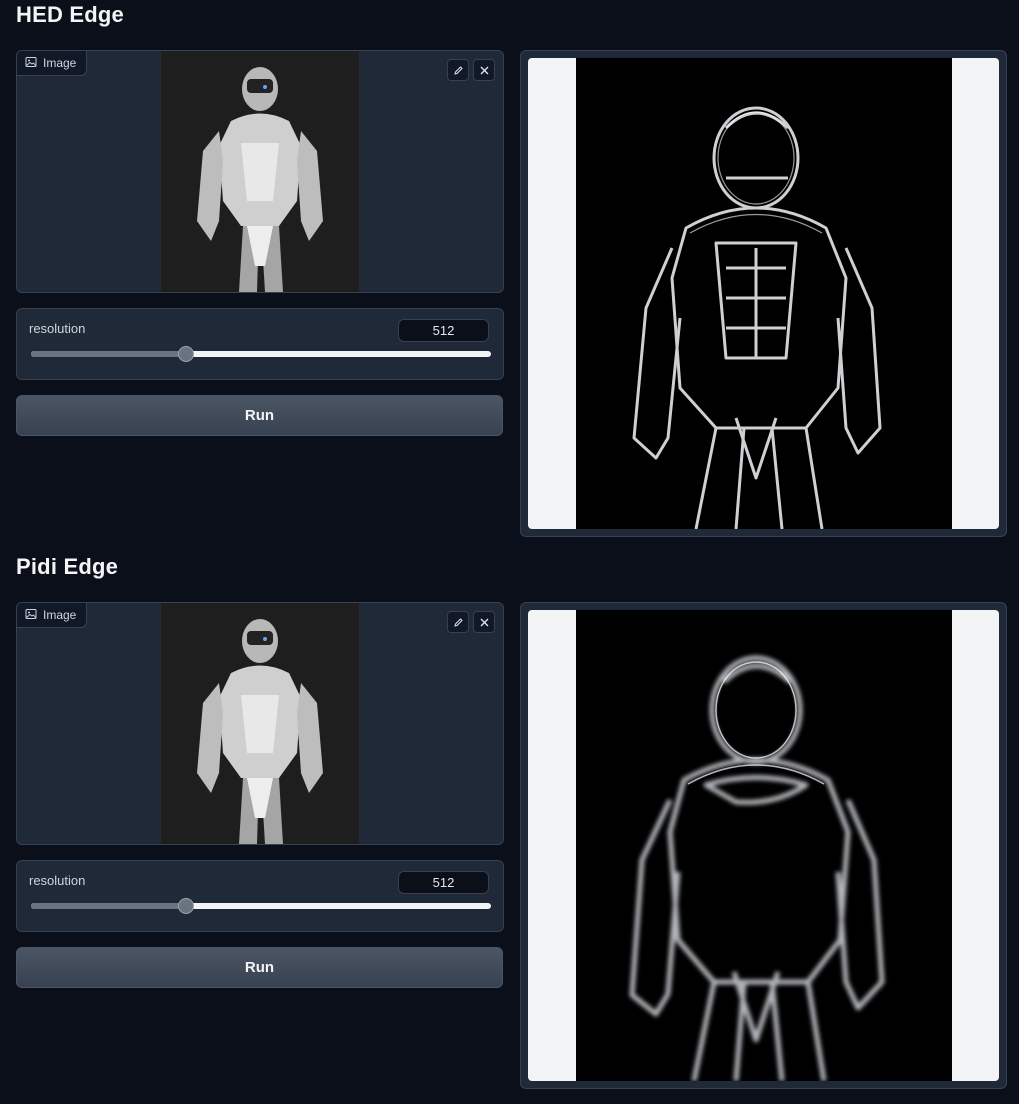 The width and height of the screenshot is (1019, 1104). What do you see at coordinates (70, 14) in the screenshot?
I see `section-title: HED Edge` at bounding box center [70, 14].